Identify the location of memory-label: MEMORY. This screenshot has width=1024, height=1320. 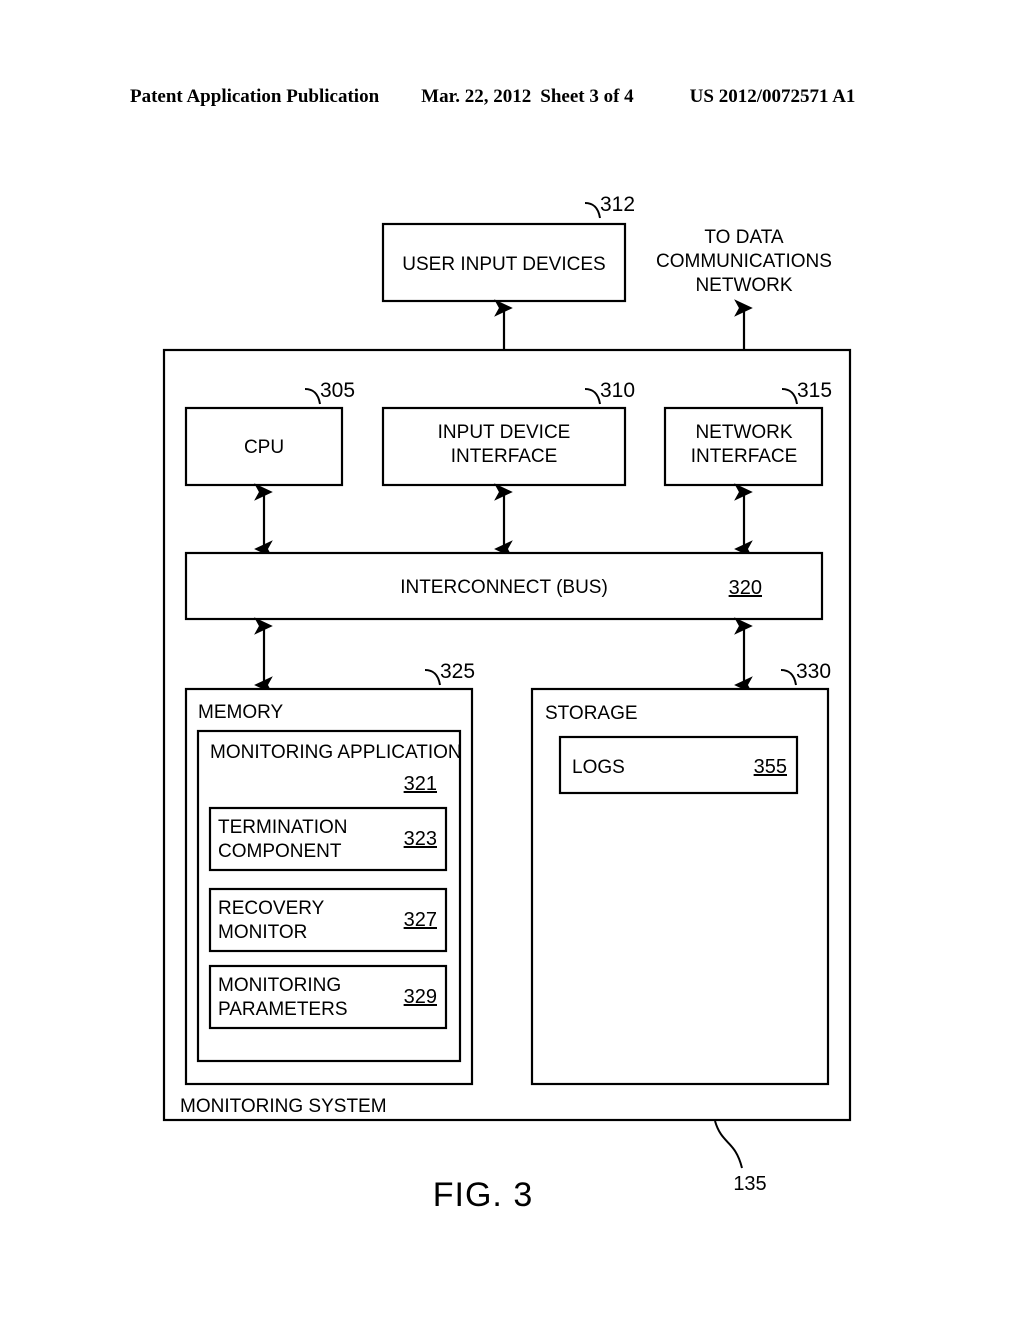
(240, 712).